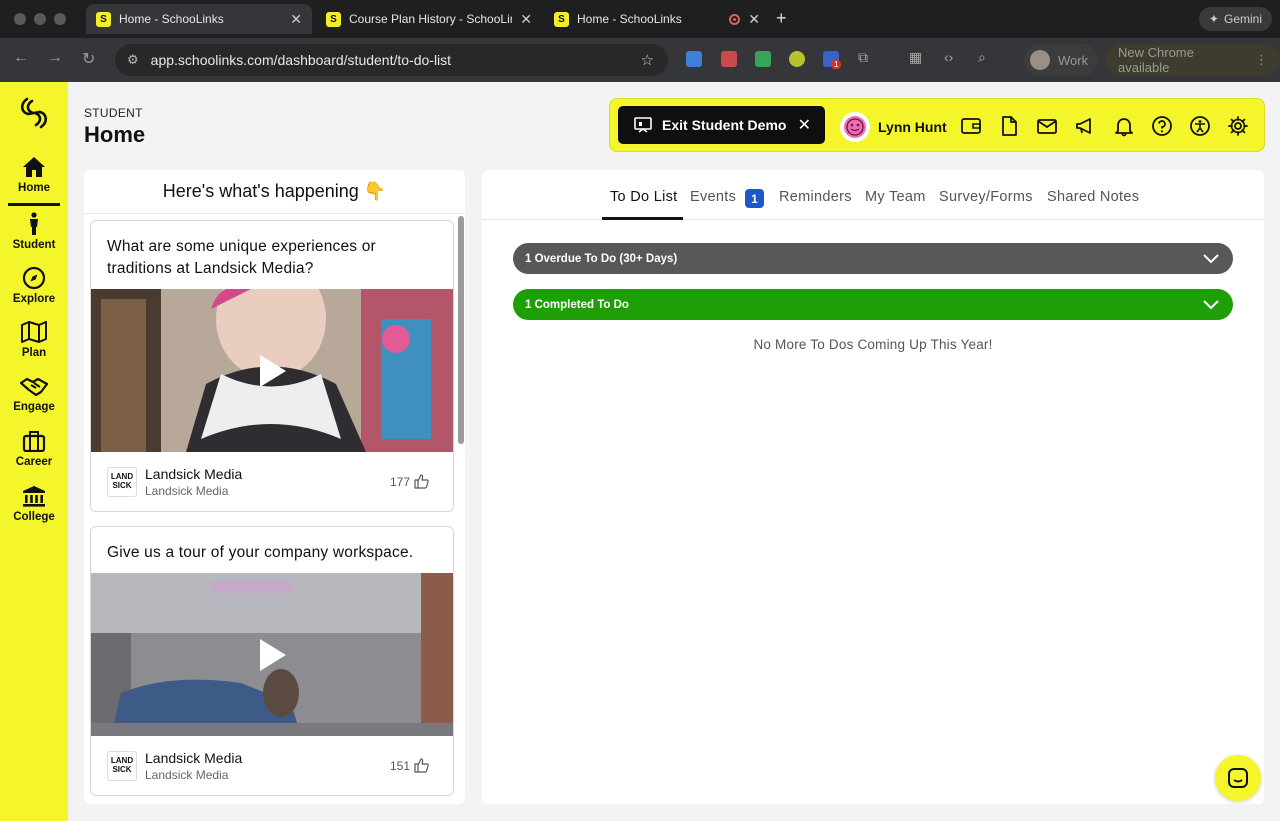 This screenshot has height=821, width=1280. I want to click on window-minimize-dot, so click(40, 19).